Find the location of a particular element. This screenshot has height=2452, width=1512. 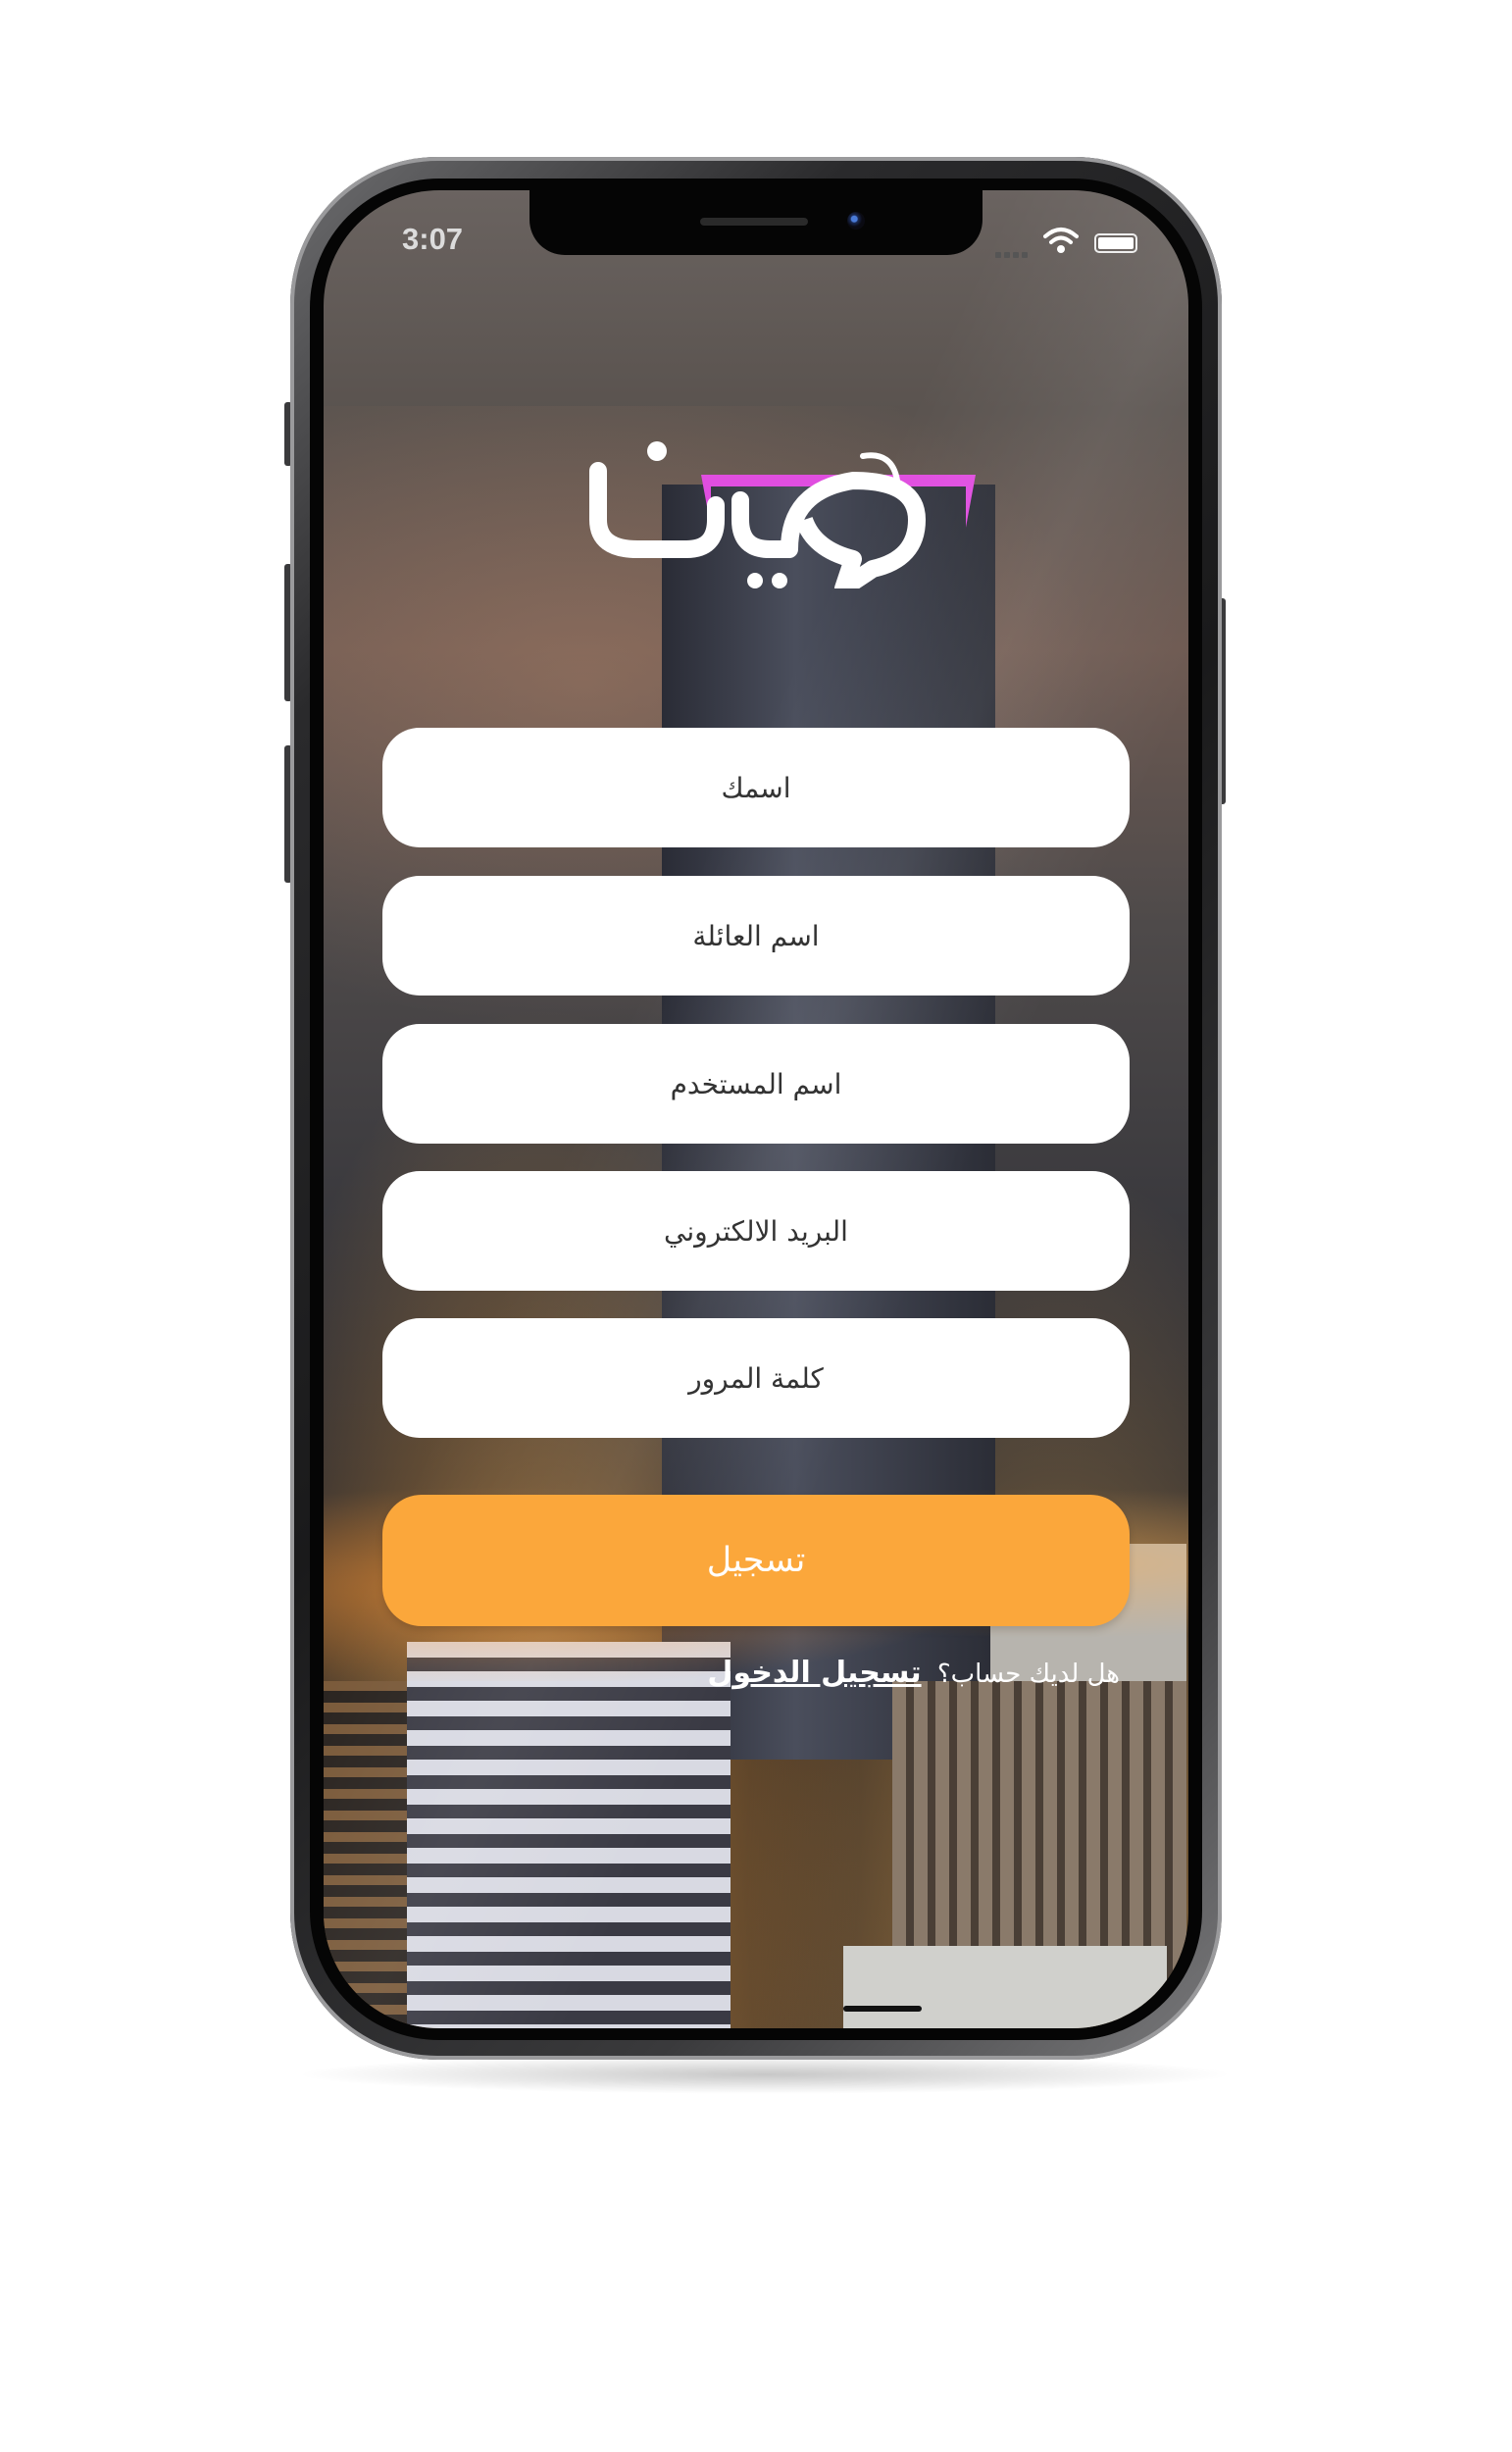

password-input is located at coordinates (756, 1378).